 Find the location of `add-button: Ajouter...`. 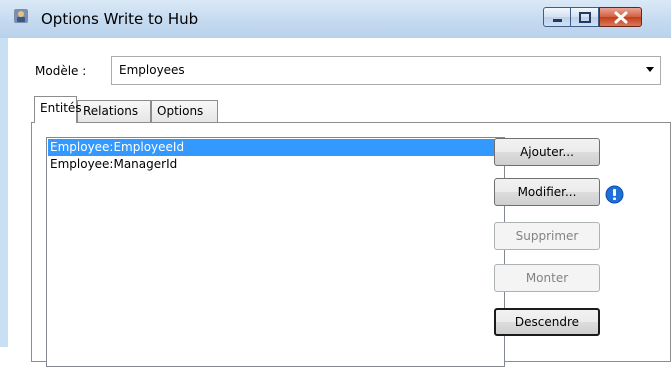

add-button: Ajouter... is located at coordinates (547, 152).